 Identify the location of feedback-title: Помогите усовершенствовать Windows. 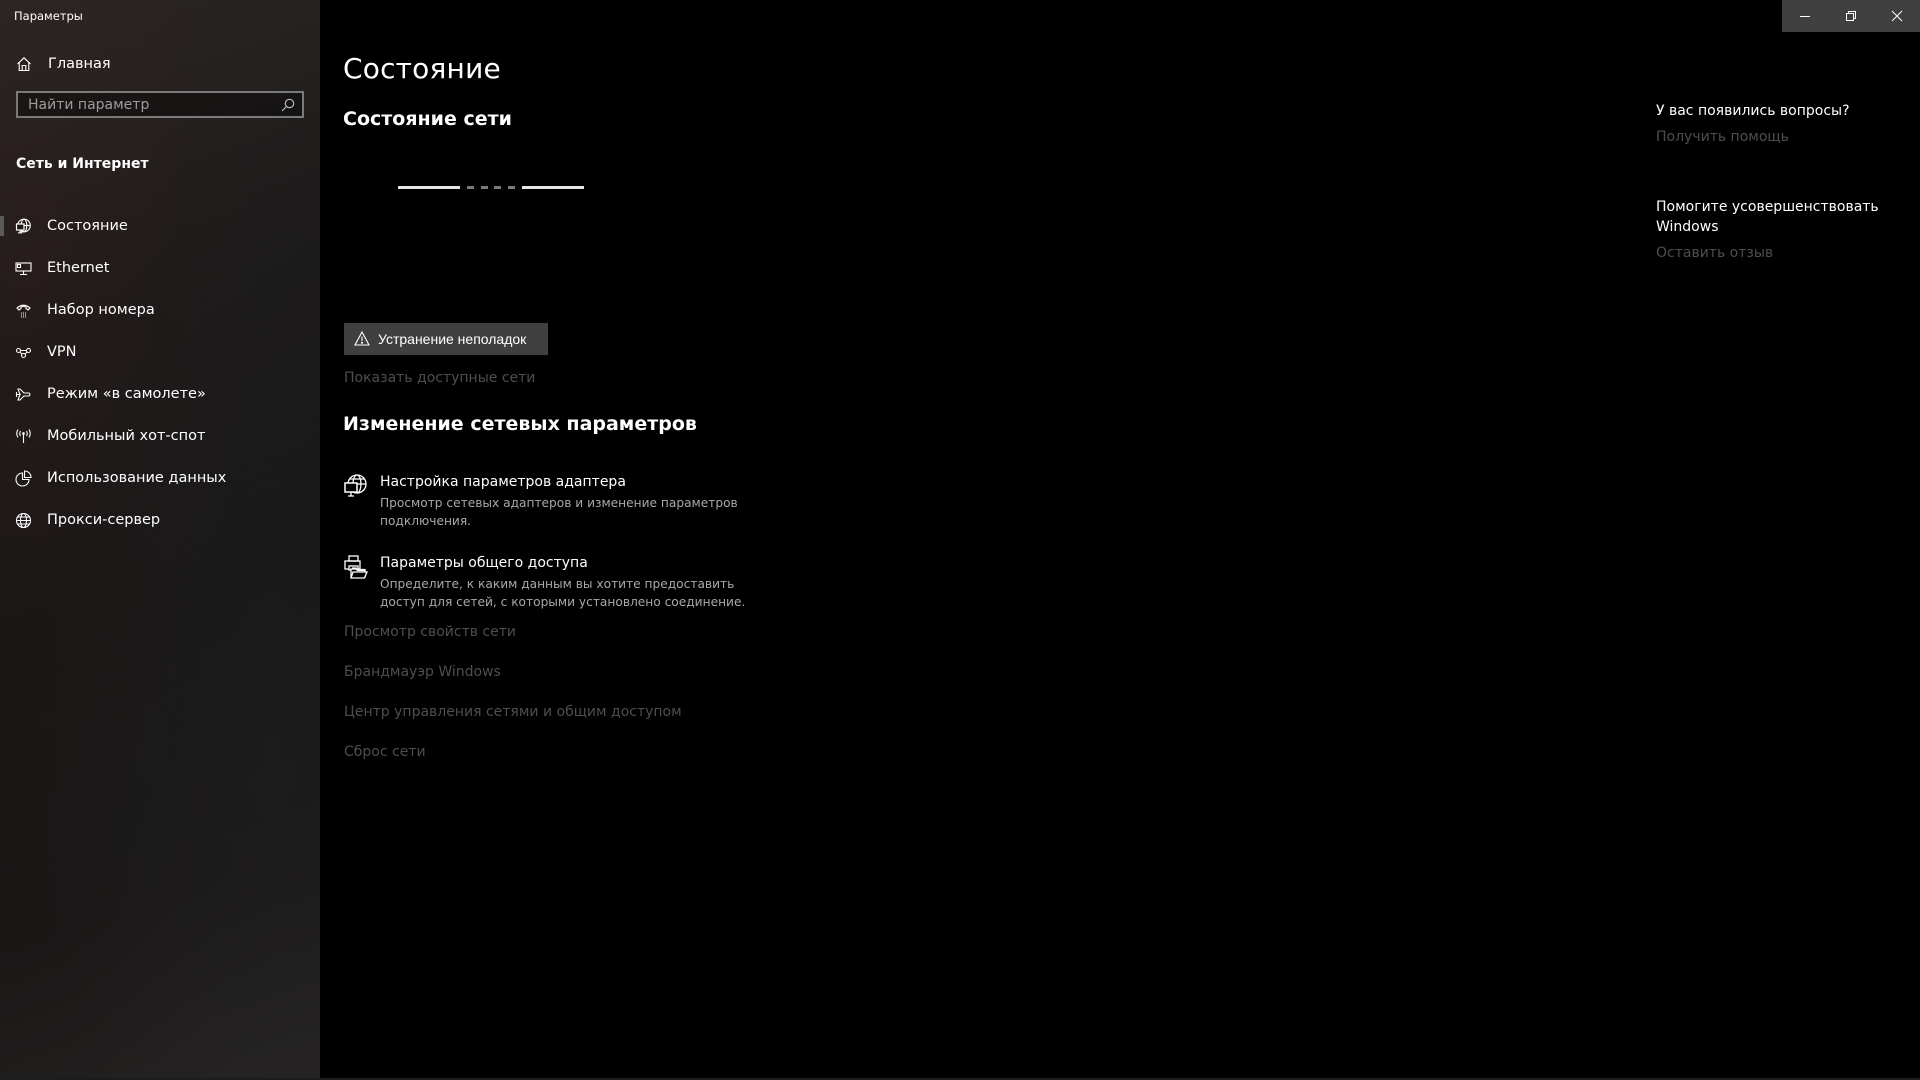
(1767, 217).